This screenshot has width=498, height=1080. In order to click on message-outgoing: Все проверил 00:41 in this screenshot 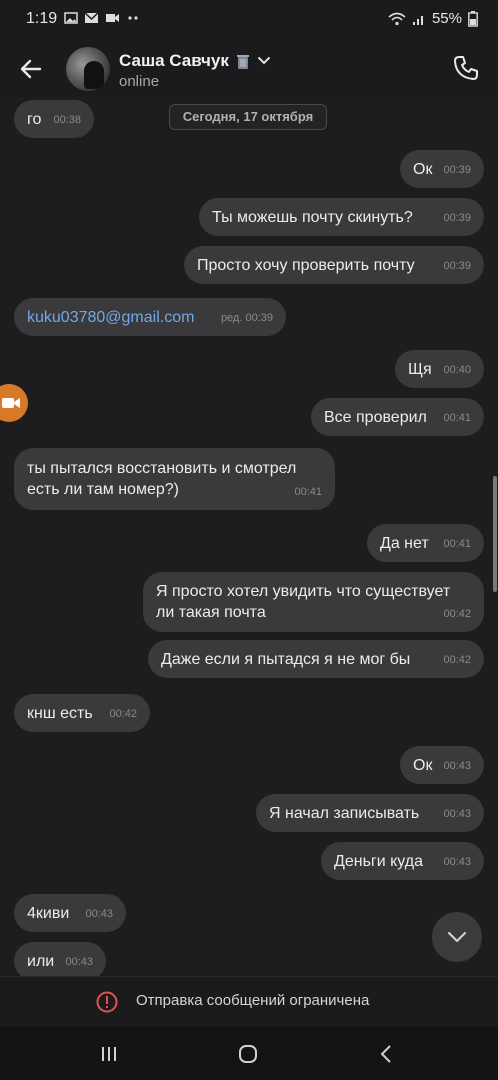, I will do `click(397, 417)`.